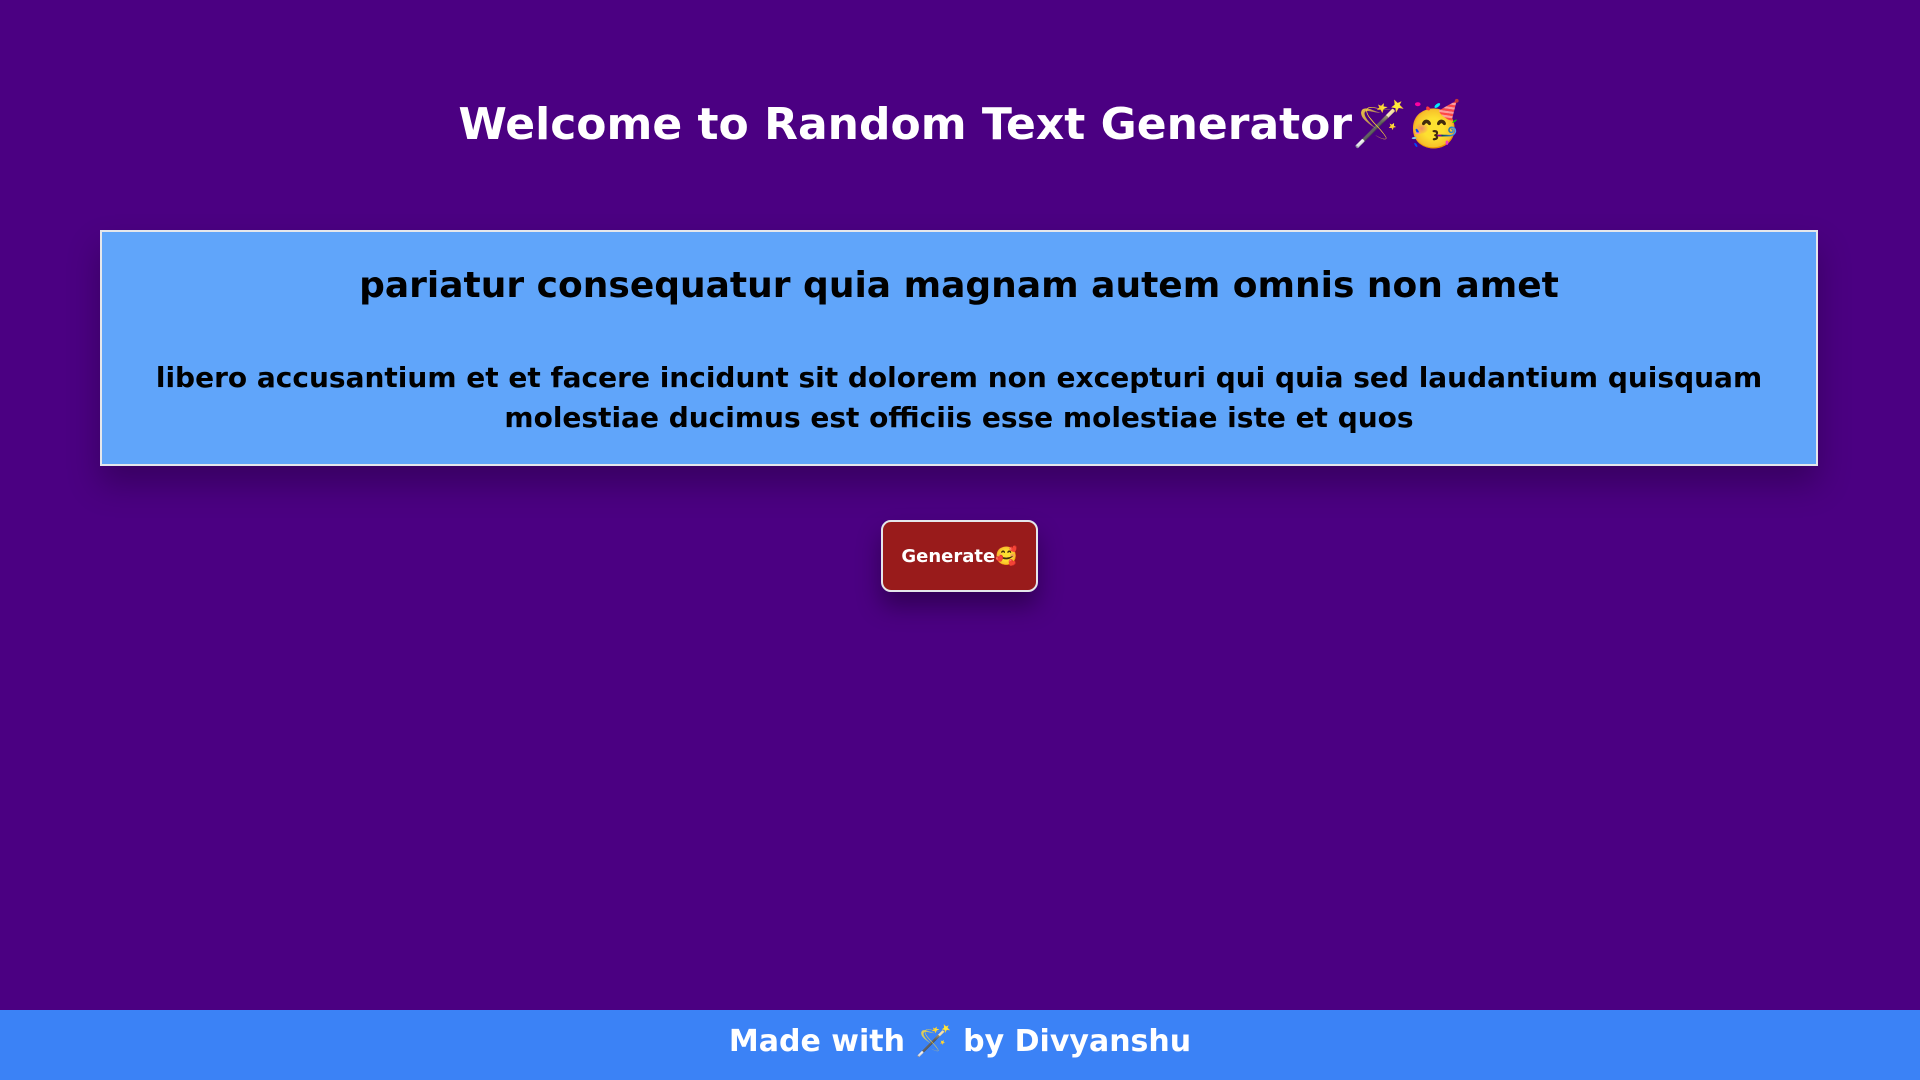  What do you see at coordinates (960, 1045) in the screenshot?
I see `footer: Made with 🪄 by Divyanshu` at bounding box center [960, 1045].